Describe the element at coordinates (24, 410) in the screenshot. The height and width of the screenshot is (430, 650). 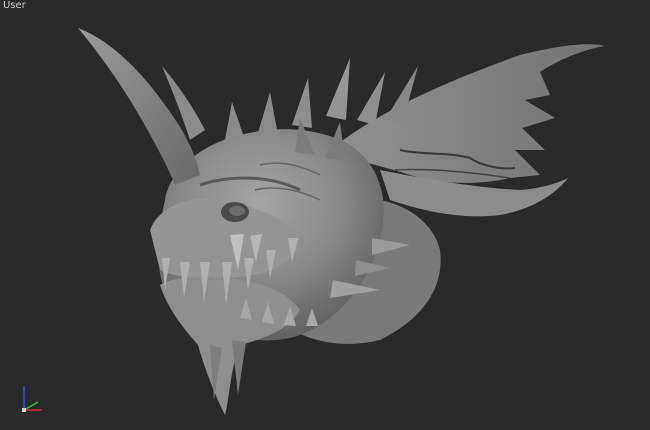
I see `axis-origin` at that location.